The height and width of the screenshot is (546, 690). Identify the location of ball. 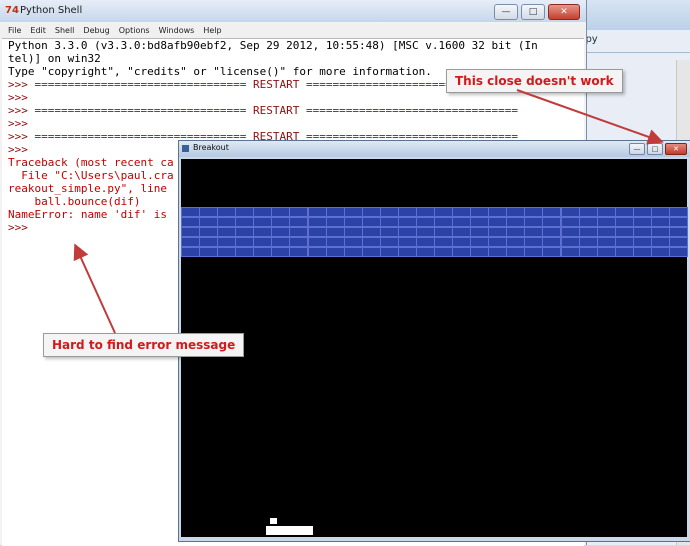
(273, 521).